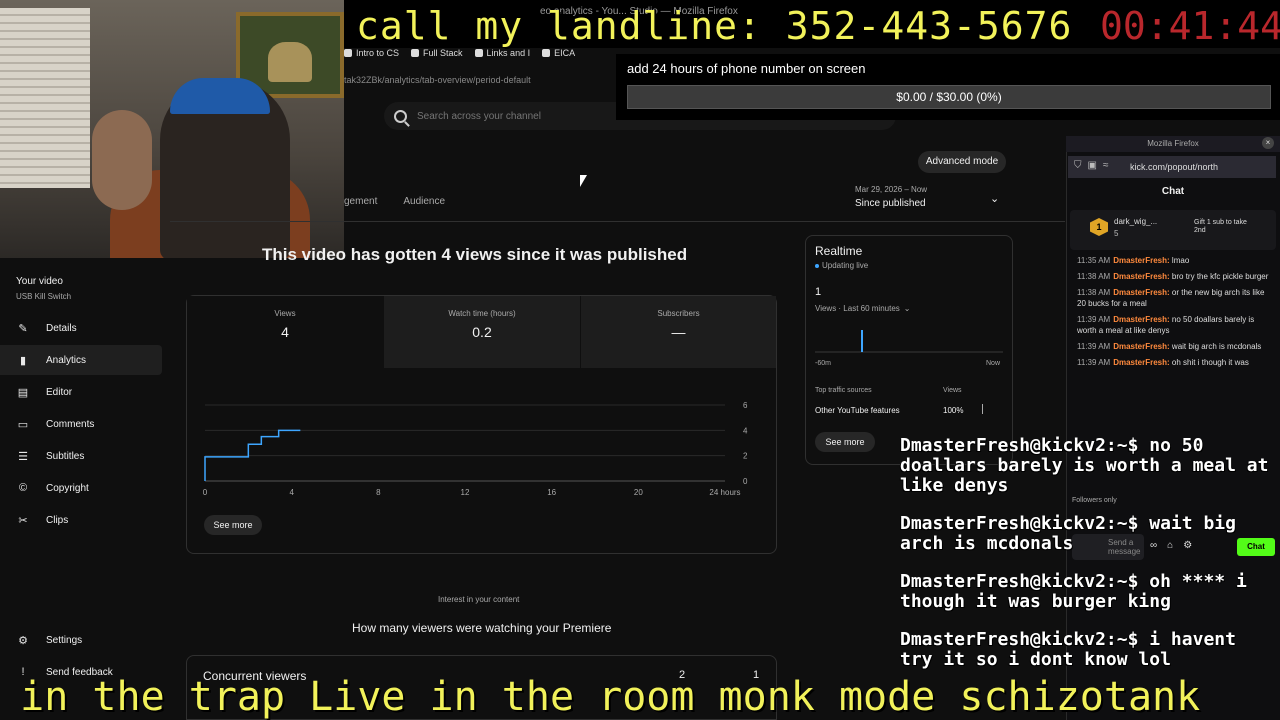 The image size is (1280, 720). Describe the element at coordinates (949, 97) in the screenshot. I see `goal-progress-text: $0.00 / $30.00 (0%)` at that location.